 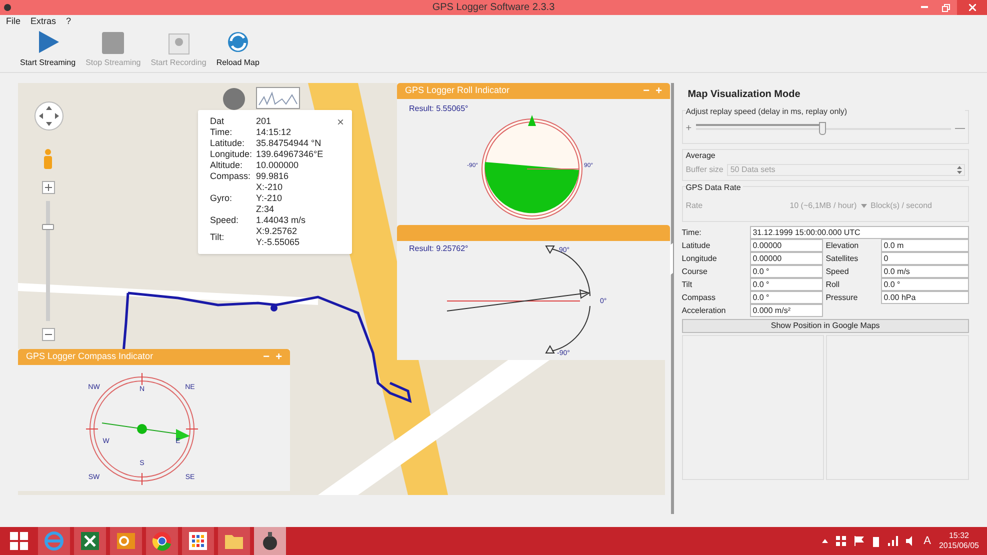 I want to click on field-label: Satellites, so click(x=842, y=258).